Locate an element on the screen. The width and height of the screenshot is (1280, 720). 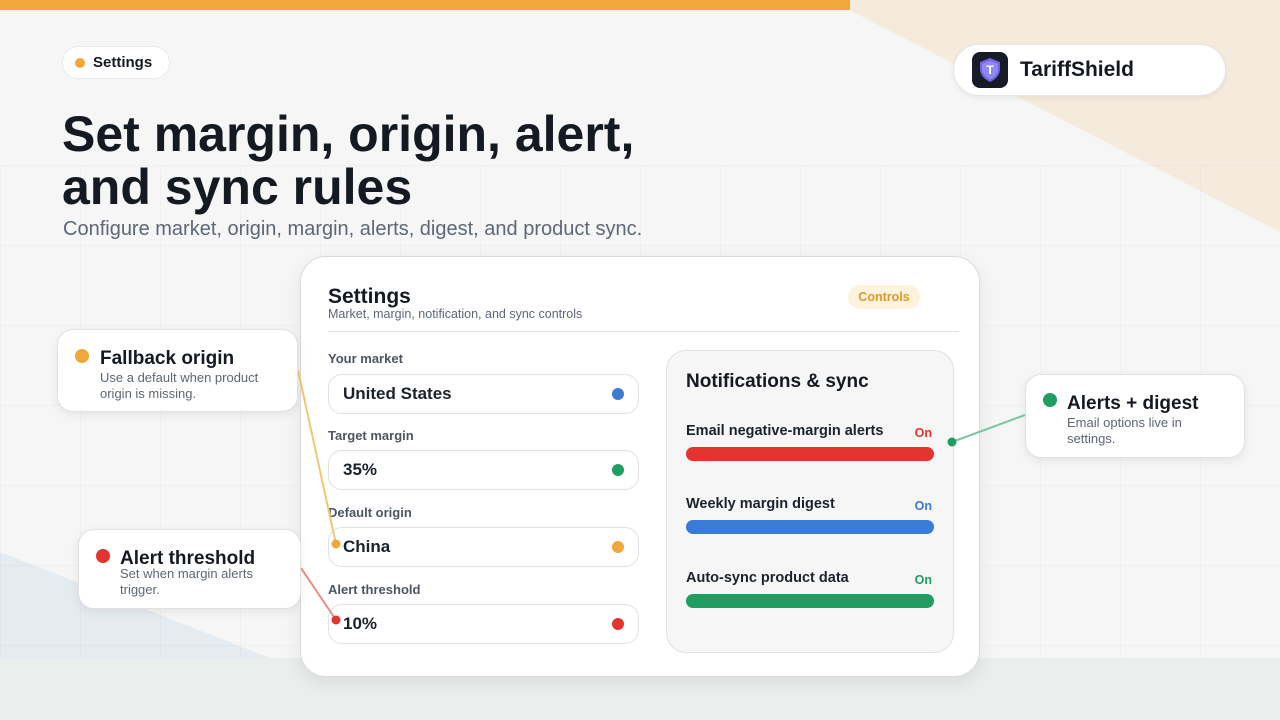
default-origin-label: Default origin is located at coordinates (370, 512).